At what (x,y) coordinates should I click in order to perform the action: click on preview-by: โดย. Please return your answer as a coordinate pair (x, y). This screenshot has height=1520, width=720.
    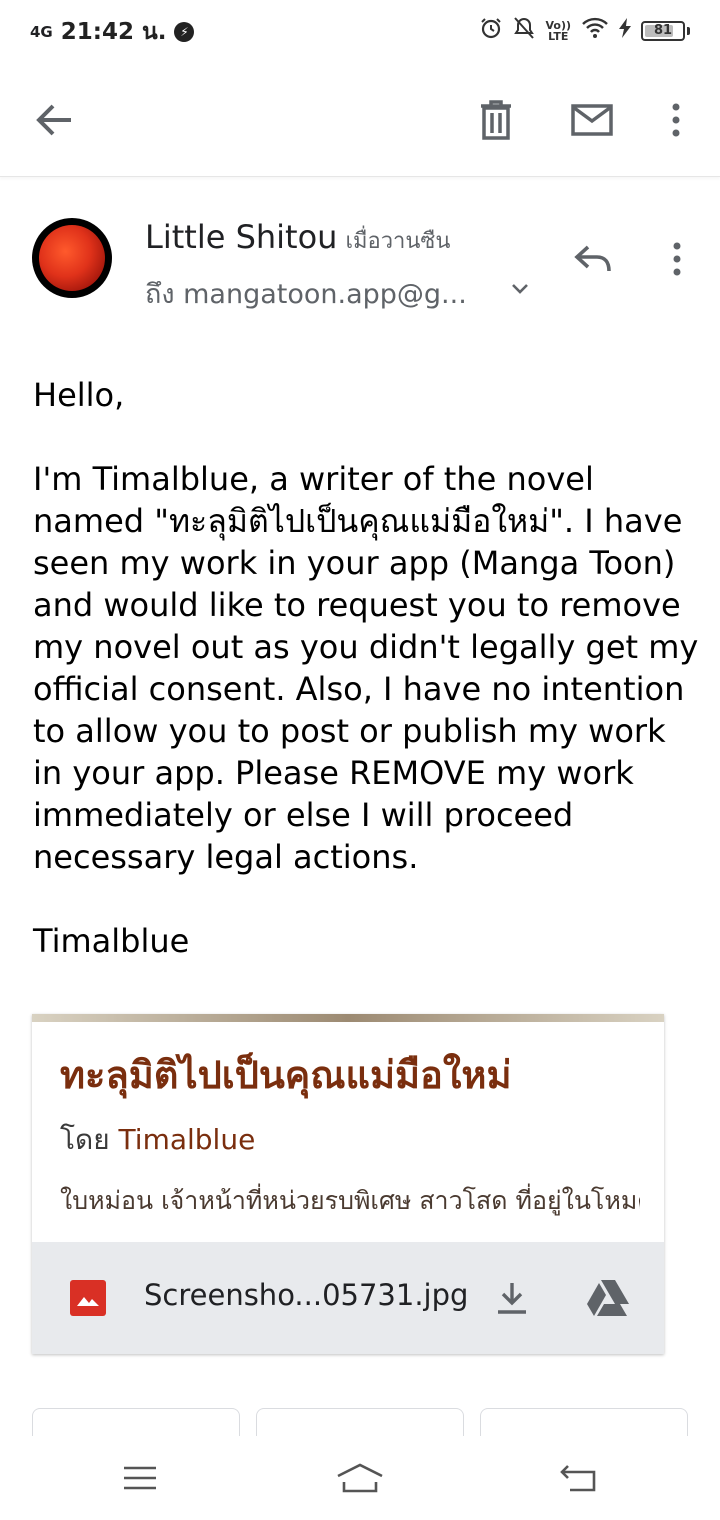
    Looking at the image, I should click on (85, 1139).